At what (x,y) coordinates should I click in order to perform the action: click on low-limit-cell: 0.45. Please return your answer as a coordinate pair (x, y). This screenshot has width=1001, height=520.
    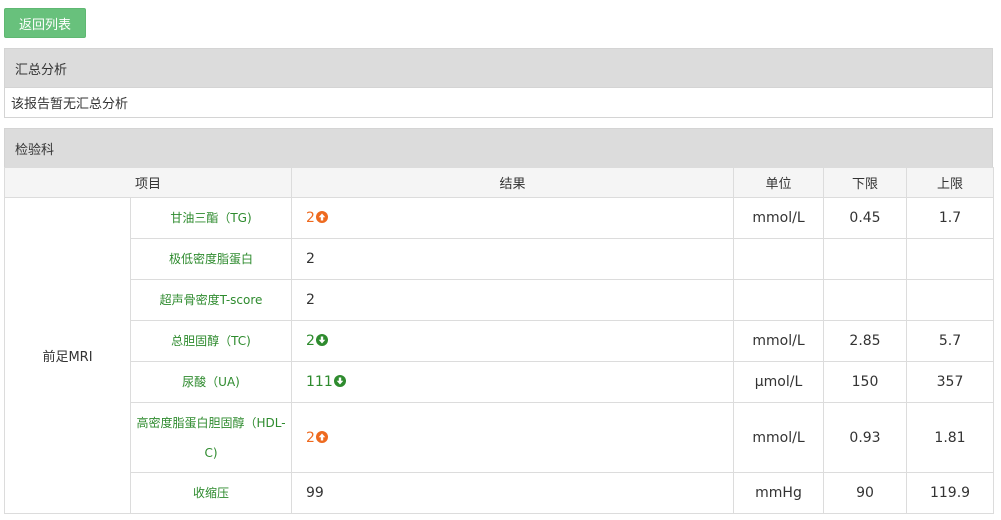
    Looking at the image, I should click on (865, 218).